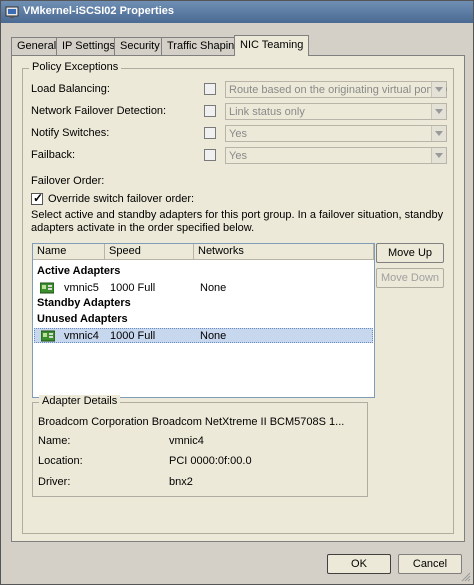  I want to click on active-adapters-heading: Active Adapters, so click(79, 271).